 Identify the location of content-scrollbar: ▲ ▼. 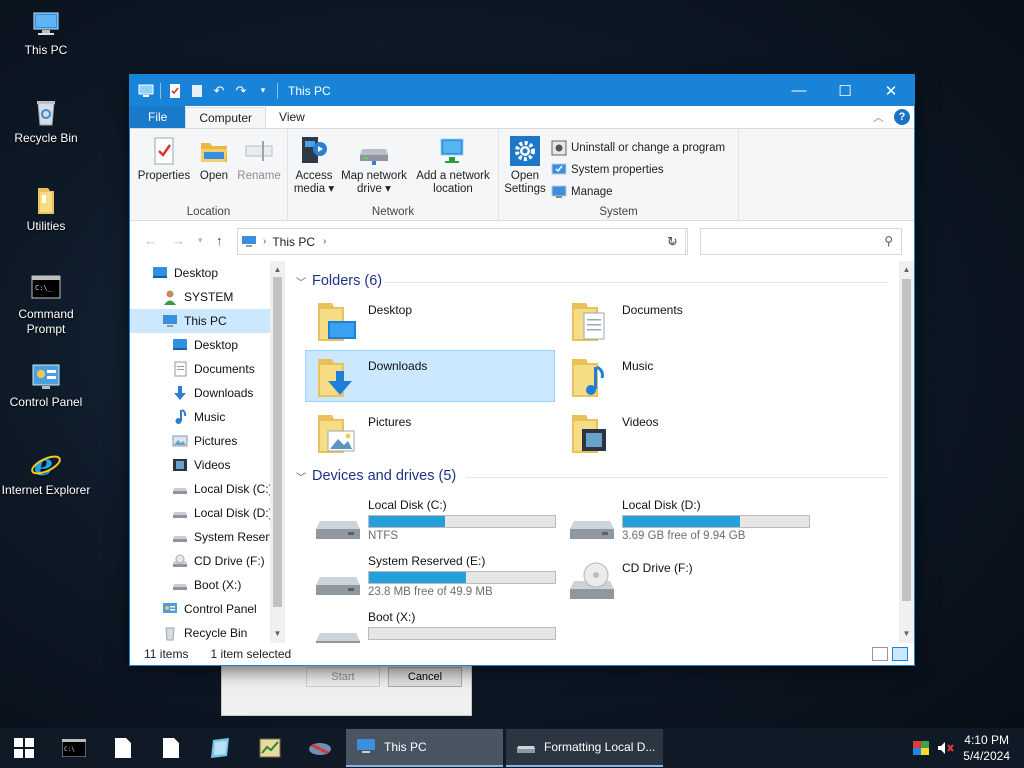
(906, 452).